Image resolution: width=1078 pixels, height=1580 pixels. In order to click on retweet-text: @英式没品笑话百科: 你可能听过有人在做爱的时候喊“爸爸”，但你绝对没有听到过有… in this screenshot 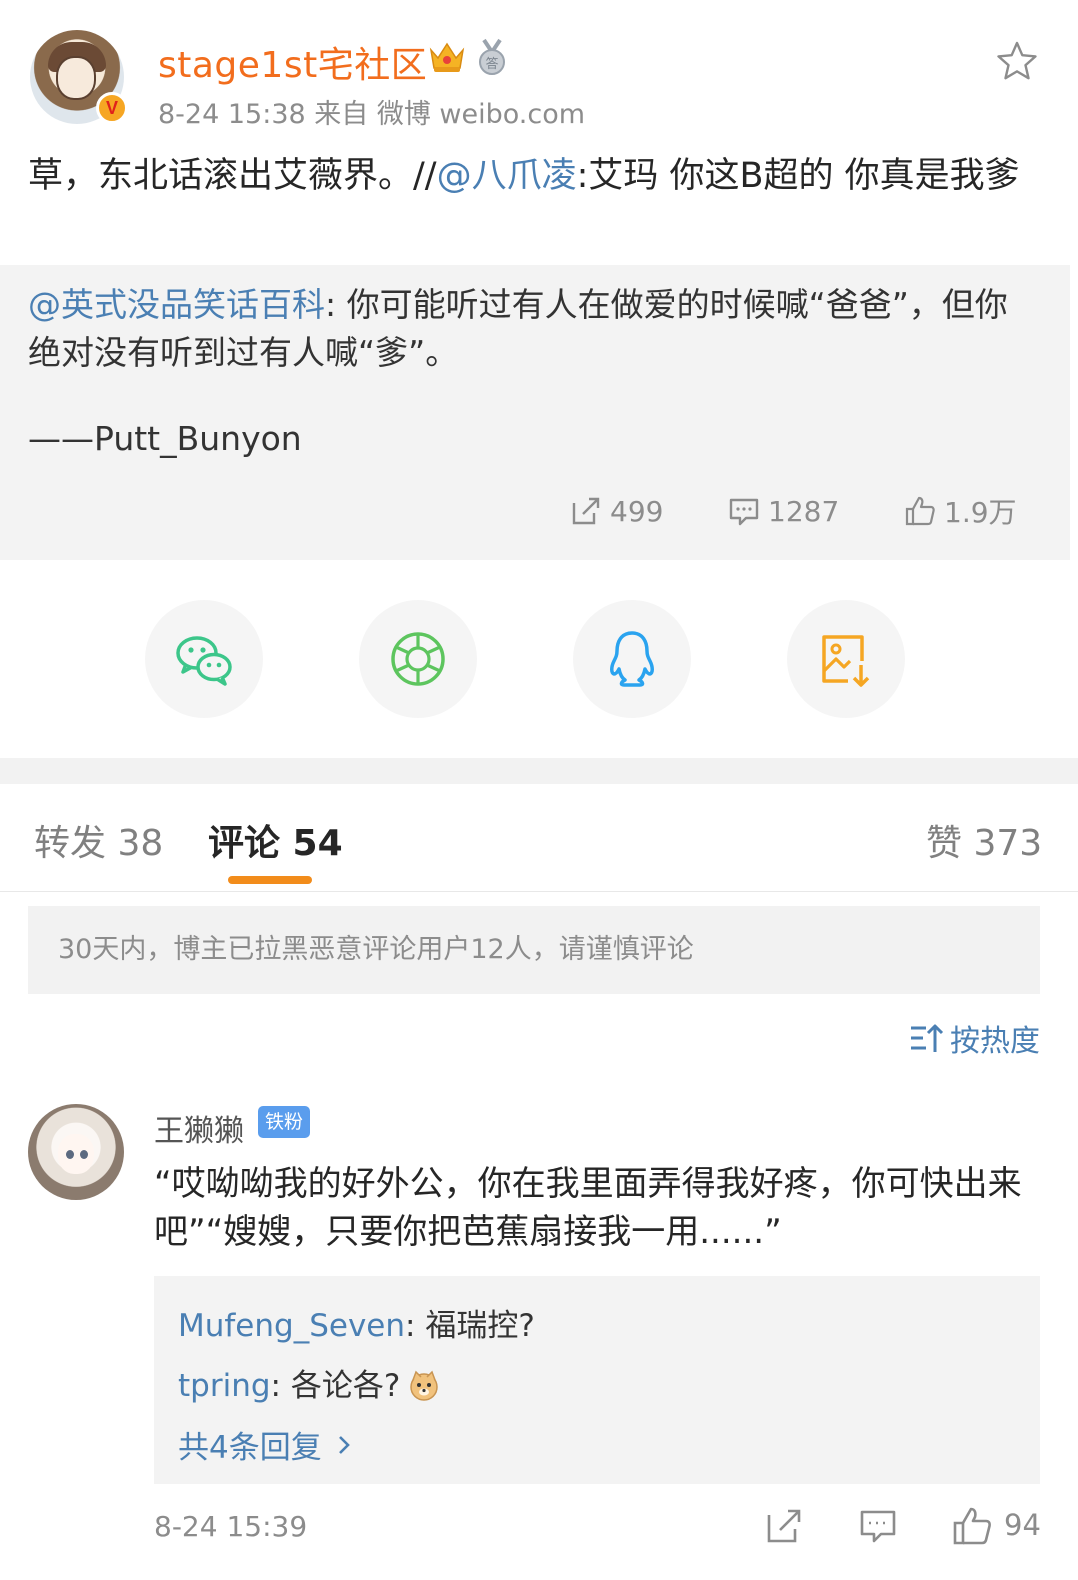, I will do `click(528, 329)`.